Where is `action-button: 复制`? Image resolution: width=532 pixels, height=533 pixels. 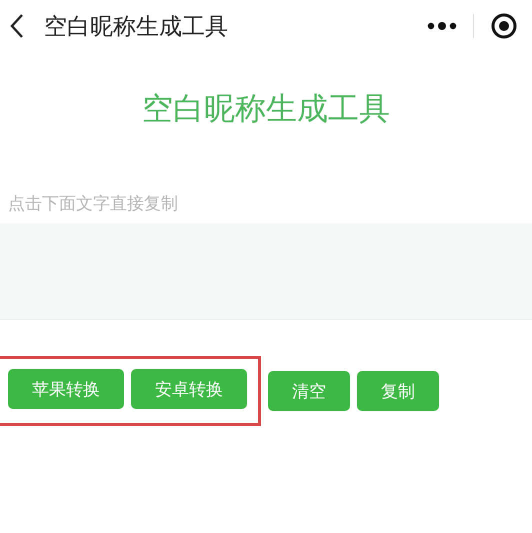 action-button: 复制 is located at coordinates (398, 391).